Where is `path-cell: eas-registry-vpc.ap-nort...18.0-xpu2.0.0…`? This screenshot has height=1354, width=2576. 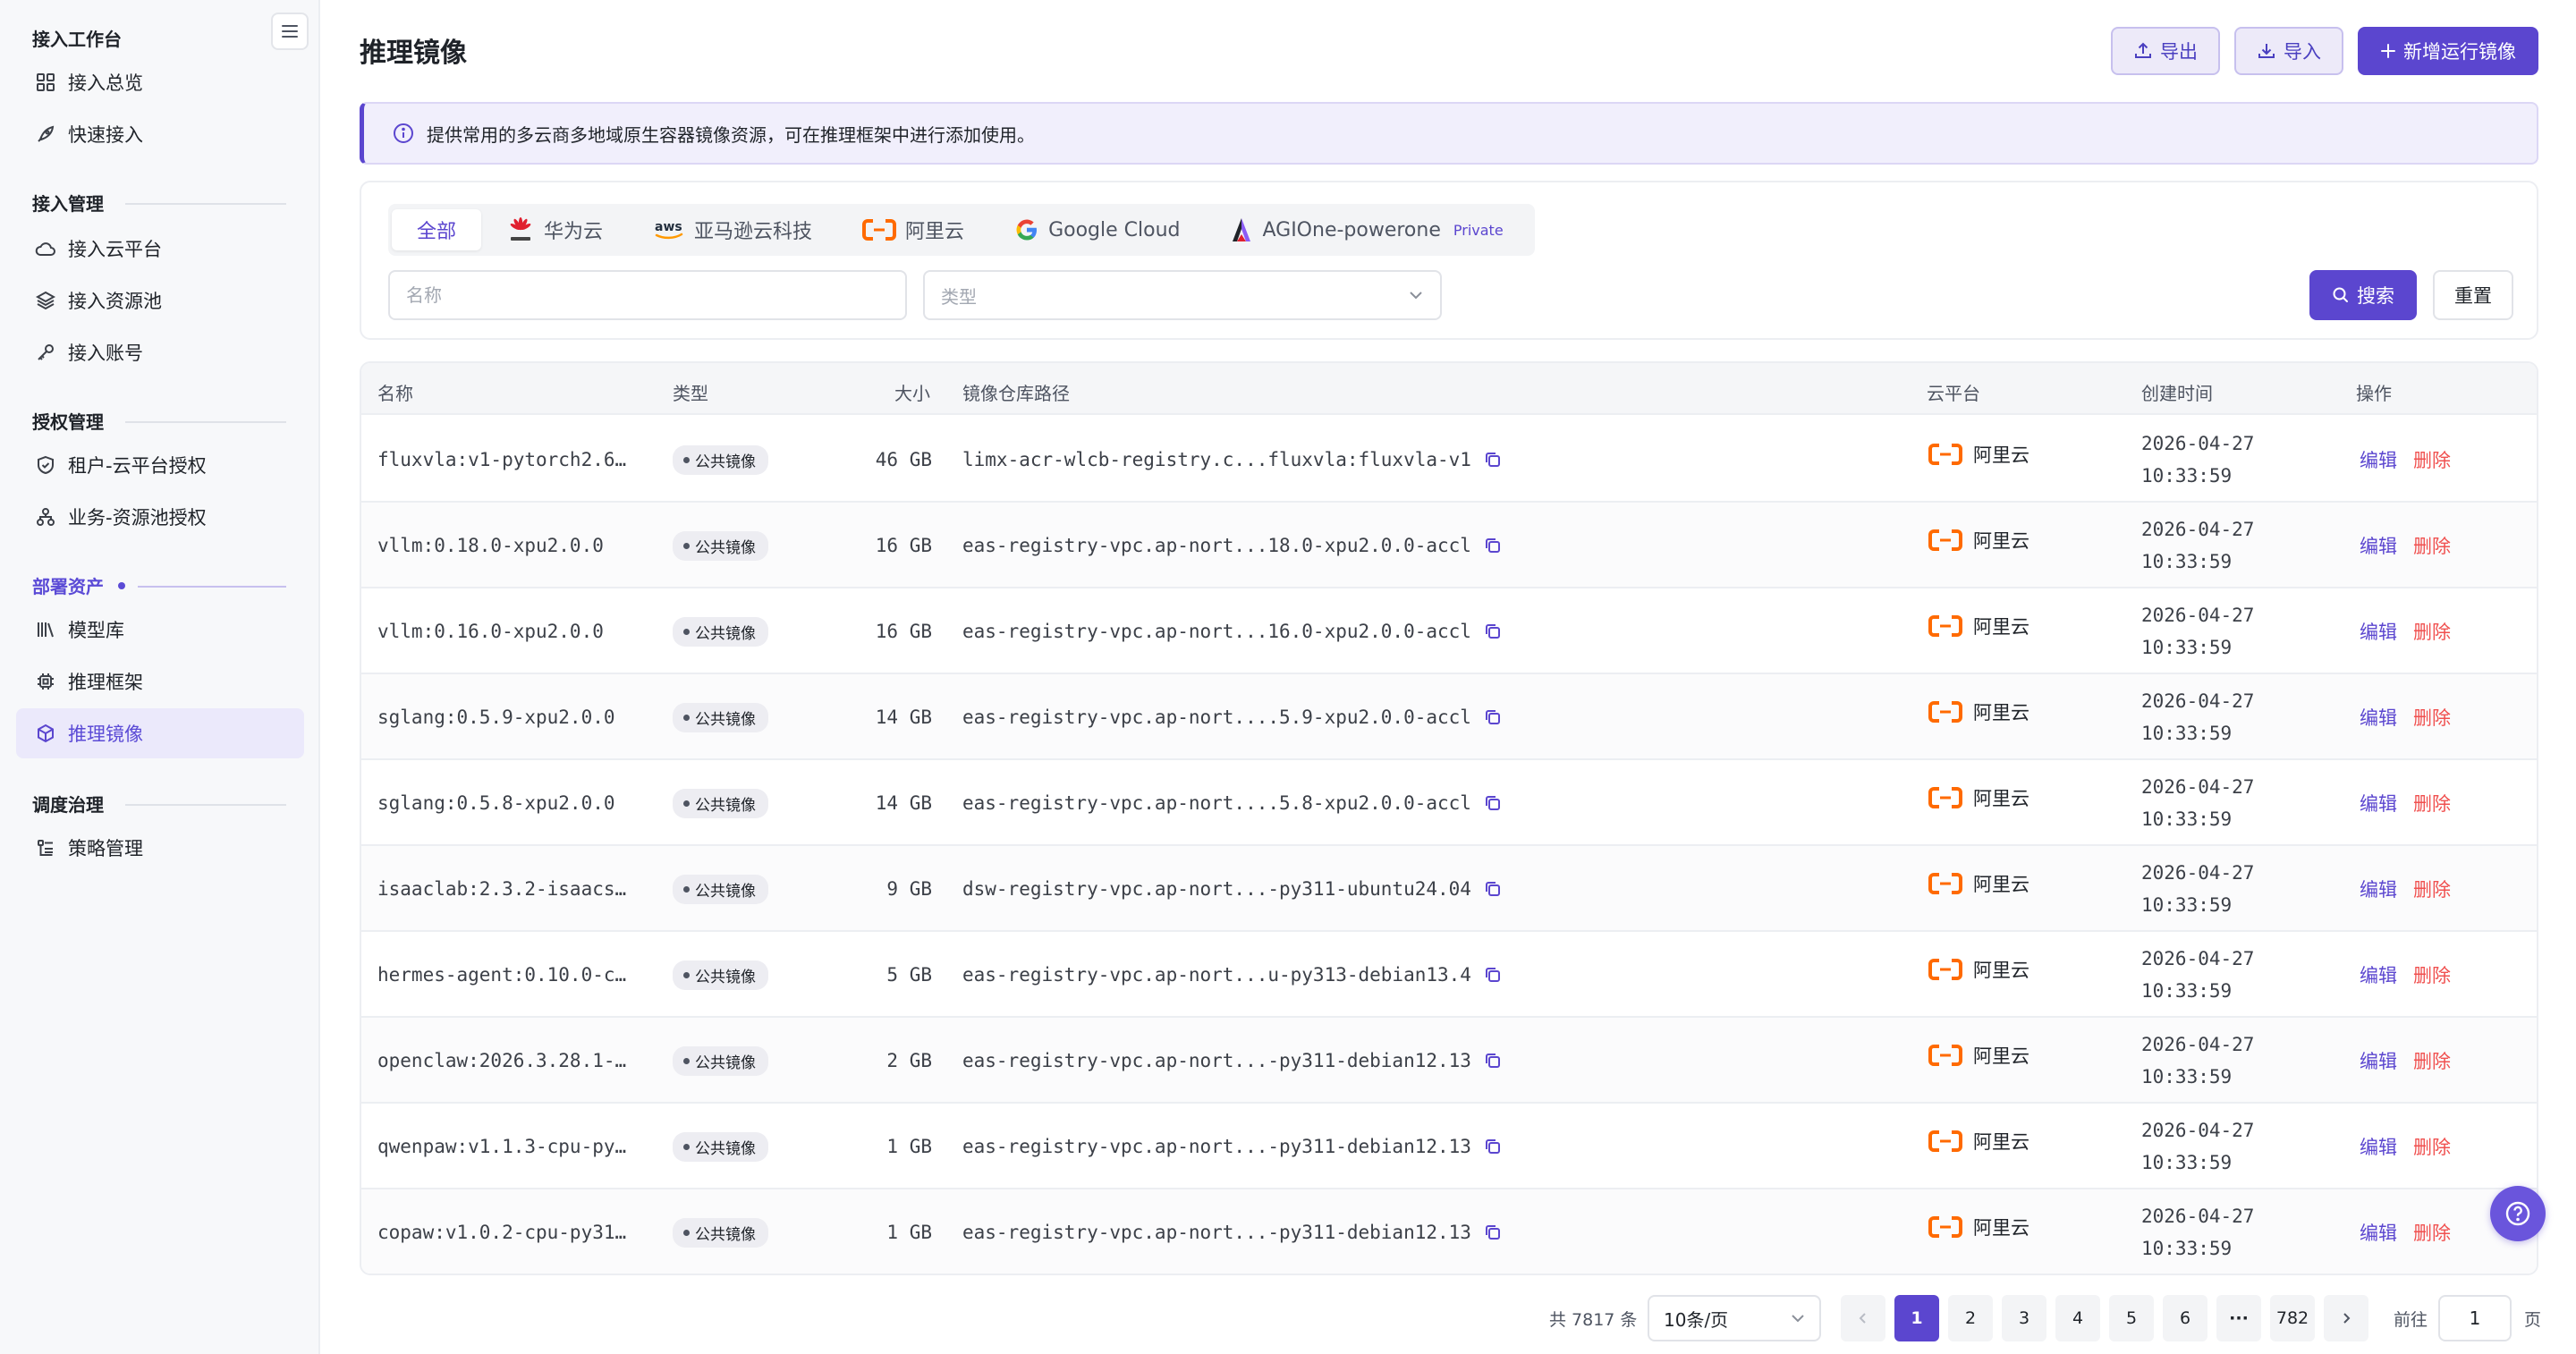
path-cell: eas-registry-vpc.ap-nort...18.0-xpu2.0.0… is located at coordinates (1232, 545).